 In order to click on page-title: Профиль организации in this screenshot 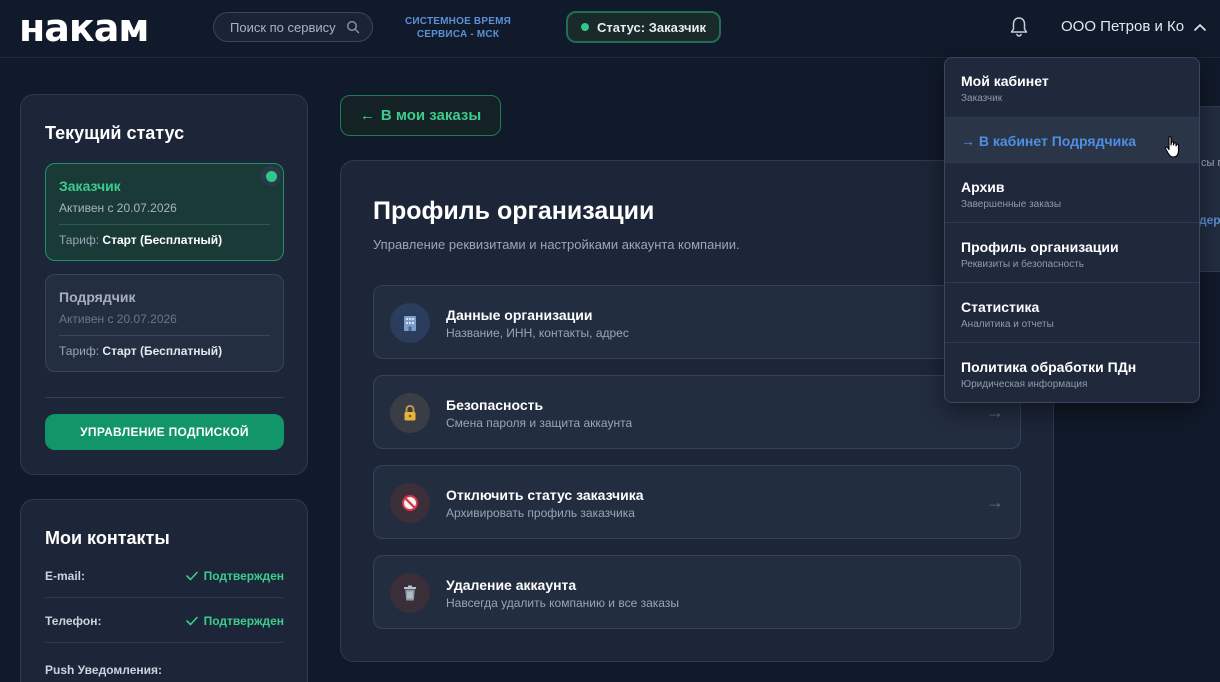, I will do `click(514, 211)`.